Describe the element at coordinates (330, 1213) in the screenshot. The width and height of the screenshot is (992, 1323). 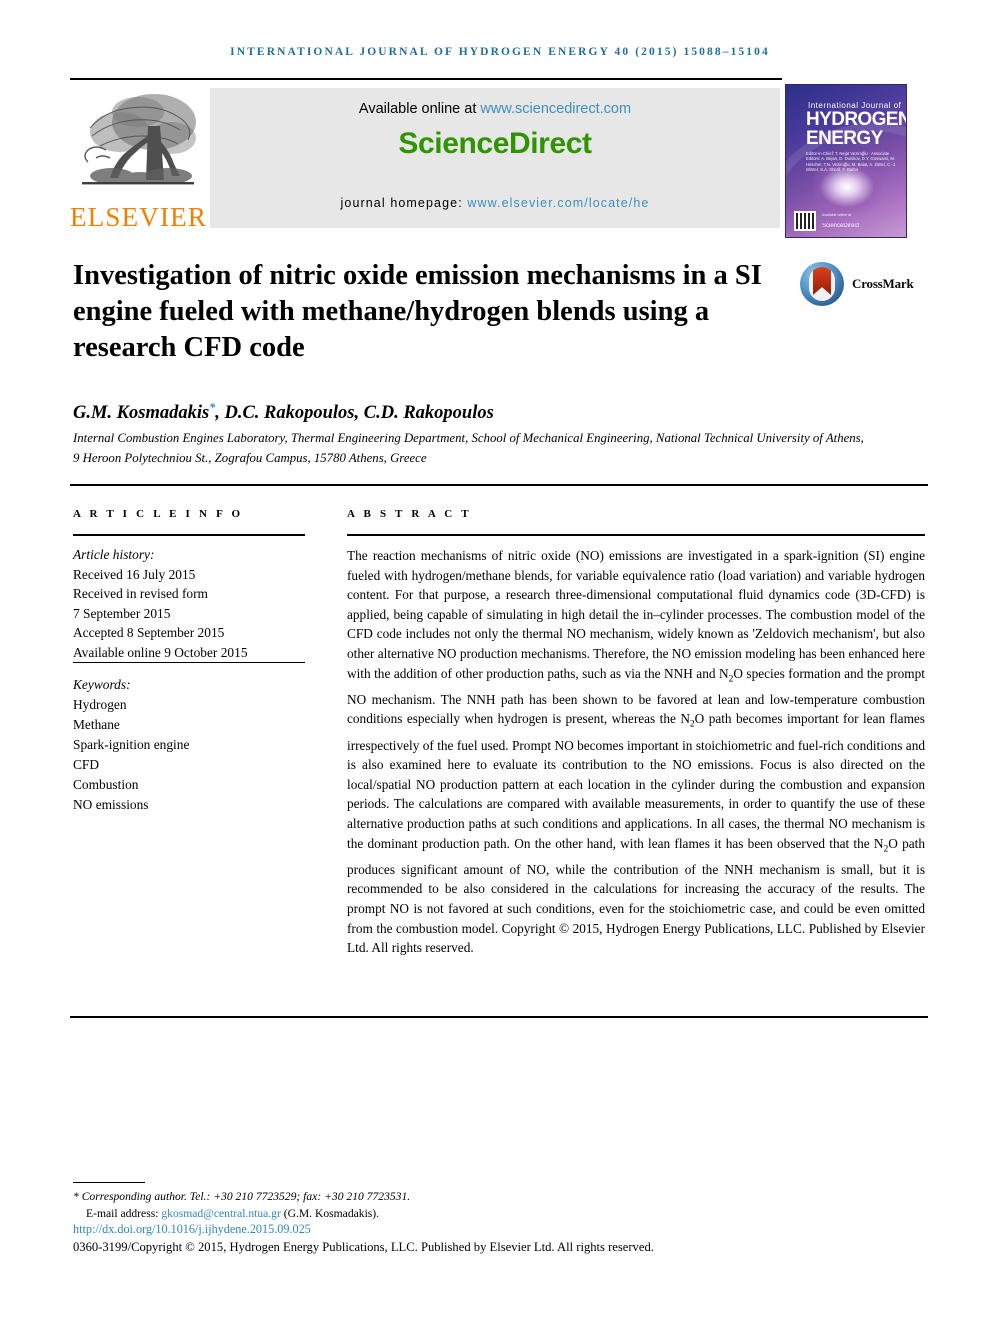
I see `email-owner: (G.M. Kosmadakis).` at that location.